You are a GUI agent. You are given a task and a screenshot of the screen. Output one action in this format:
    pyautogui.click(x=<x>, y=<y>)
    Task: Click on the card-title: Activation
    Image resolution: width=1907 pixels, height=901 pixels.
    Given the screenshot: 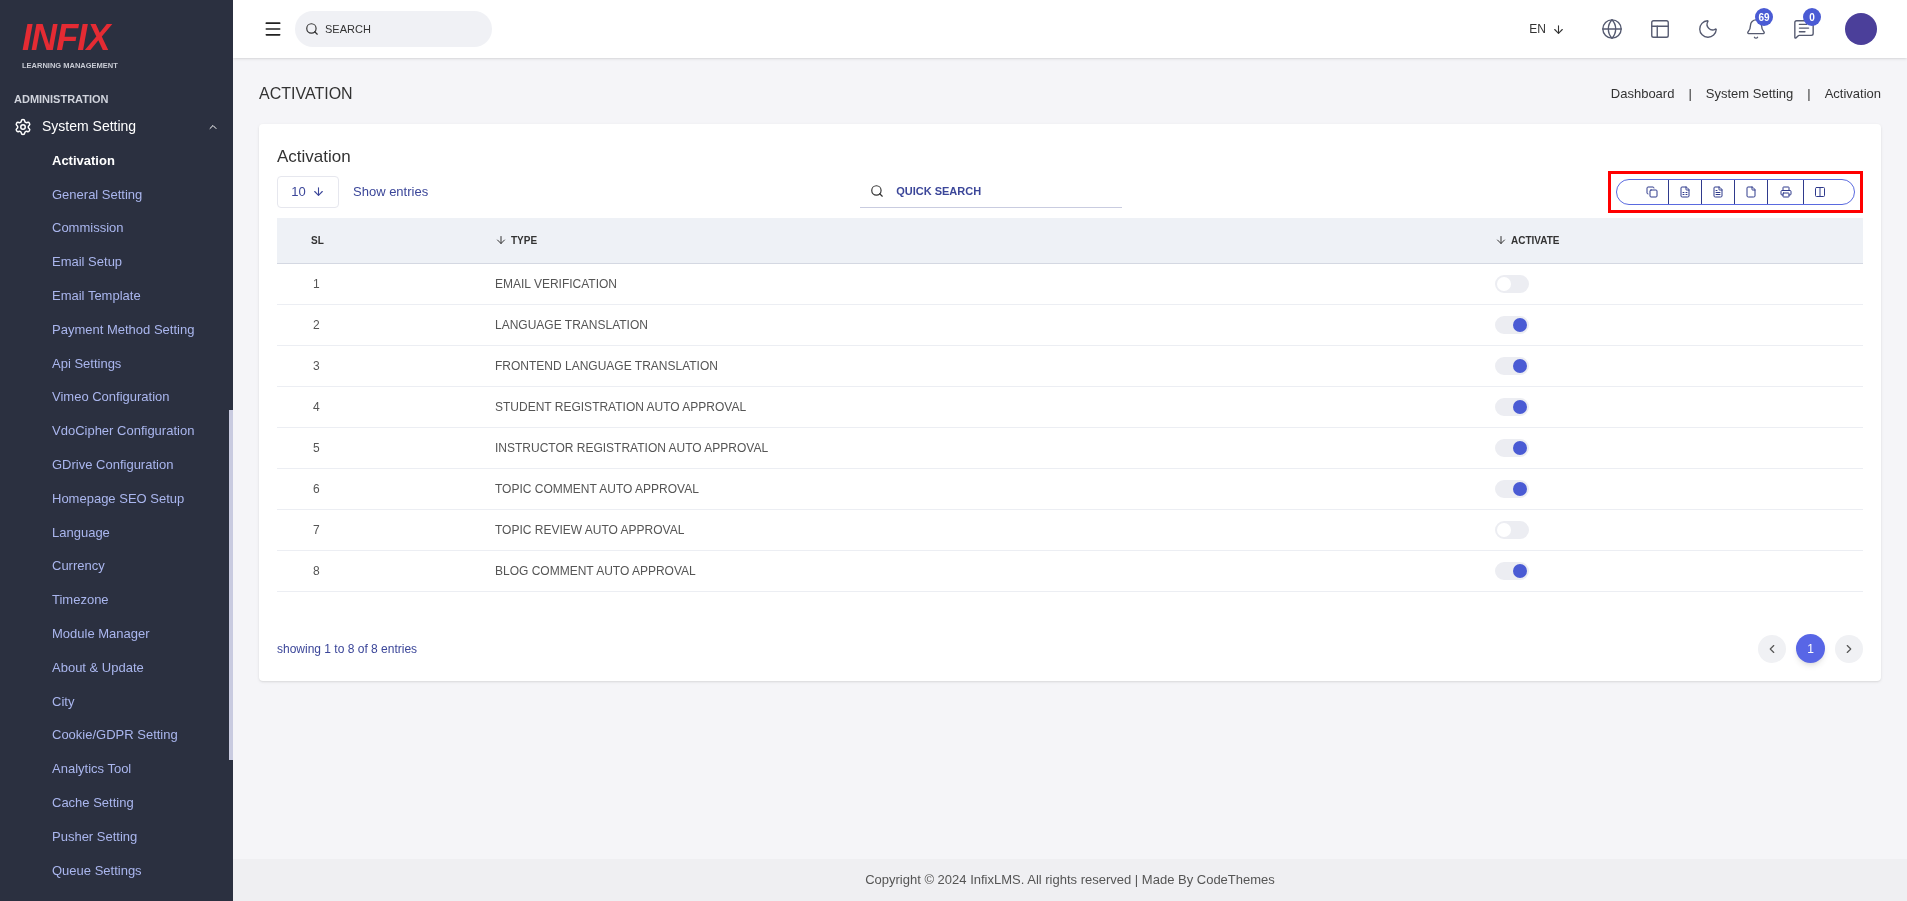 What is the action you would take?
    pyautogui.click(x=314, y=157)
    